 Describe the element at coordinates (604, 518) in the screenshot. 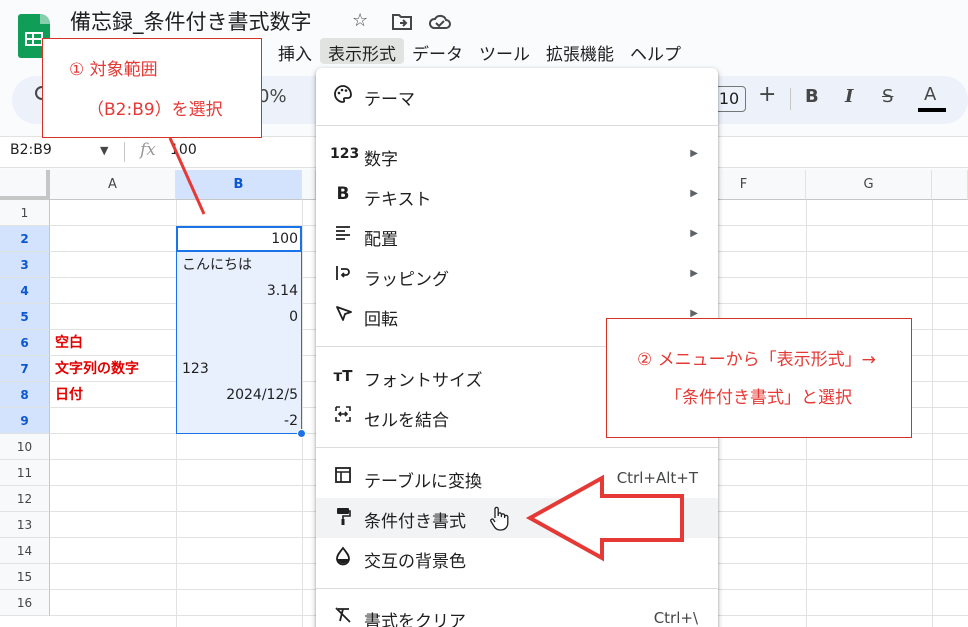

I see `annotation-arrow` at that location.